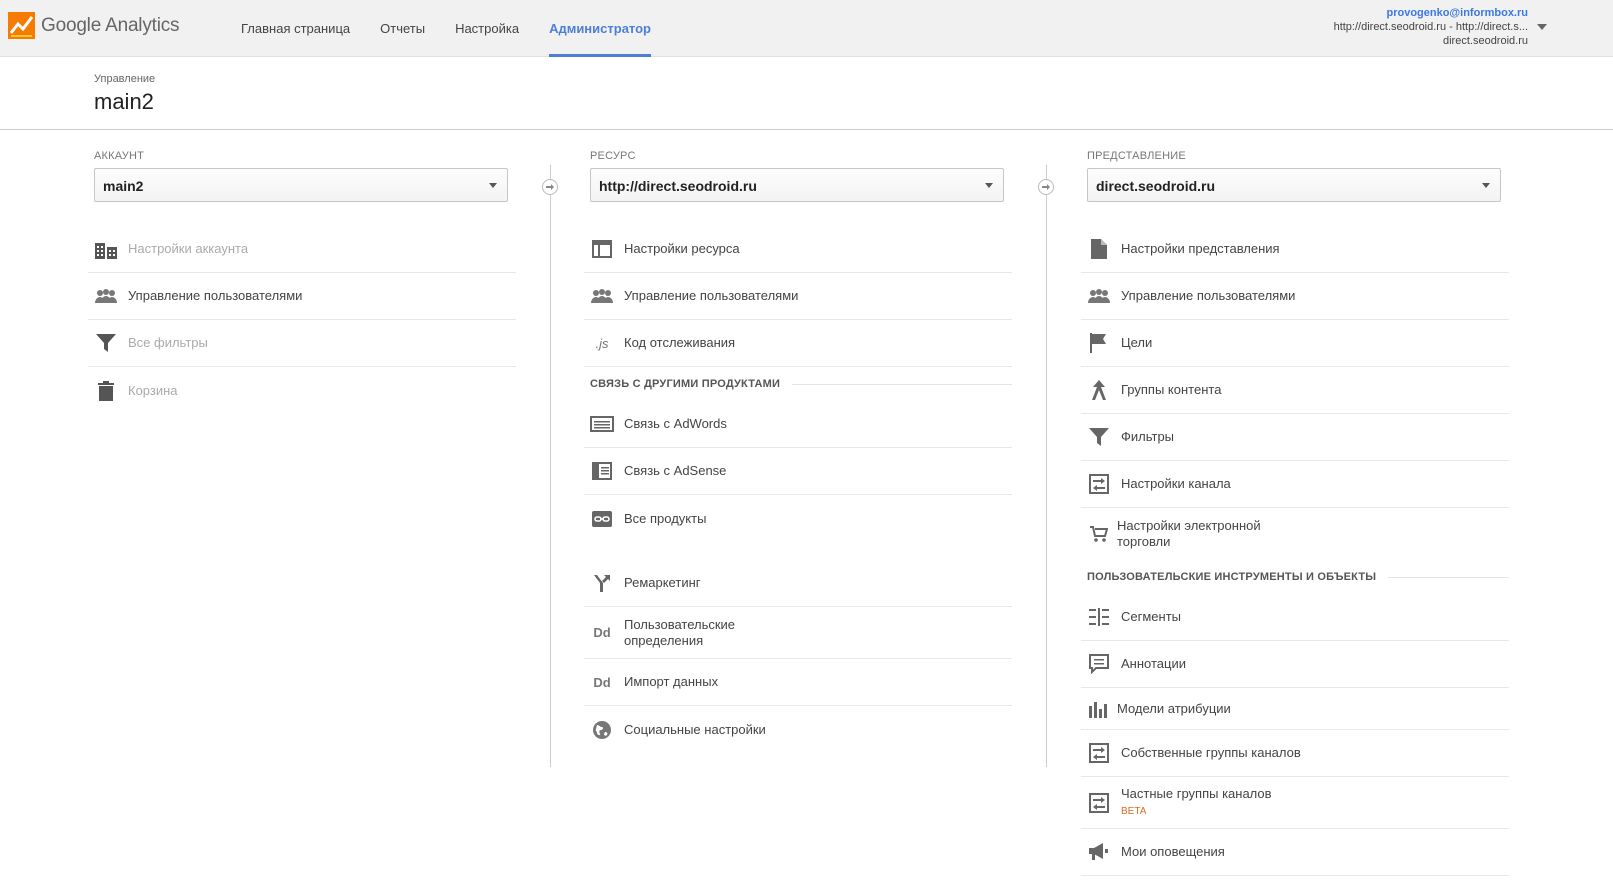  What do you see at coordinates (1295, 390) in the screenshot?
I see `menu-item-content-groups: Группы контента` at bounding box center [1295, 390].